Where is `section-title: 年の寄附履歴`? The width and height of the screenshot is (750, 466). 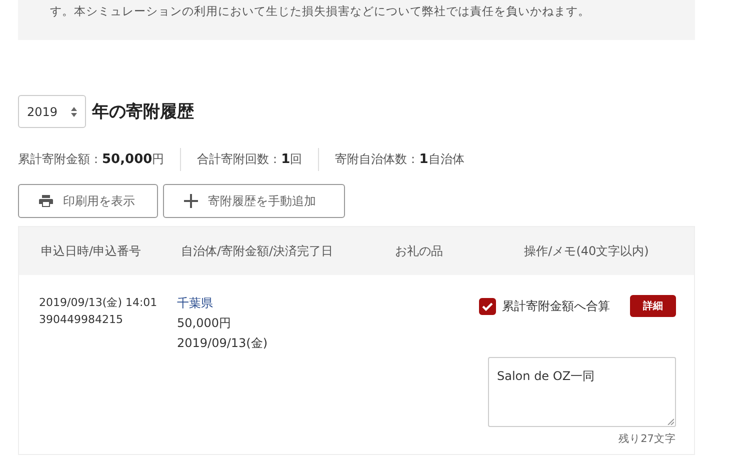
section-title: 年の寄附履歴 is located at coordinates (143, 112).